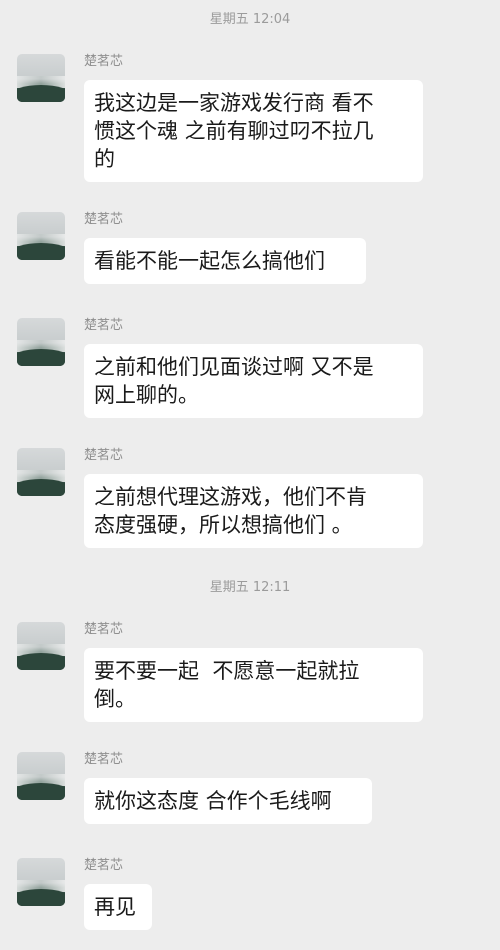 This screenshot has width=500, height=950. I want to click on message-bubble: 看能不能一起怎么搞他们, so click(225, 261).